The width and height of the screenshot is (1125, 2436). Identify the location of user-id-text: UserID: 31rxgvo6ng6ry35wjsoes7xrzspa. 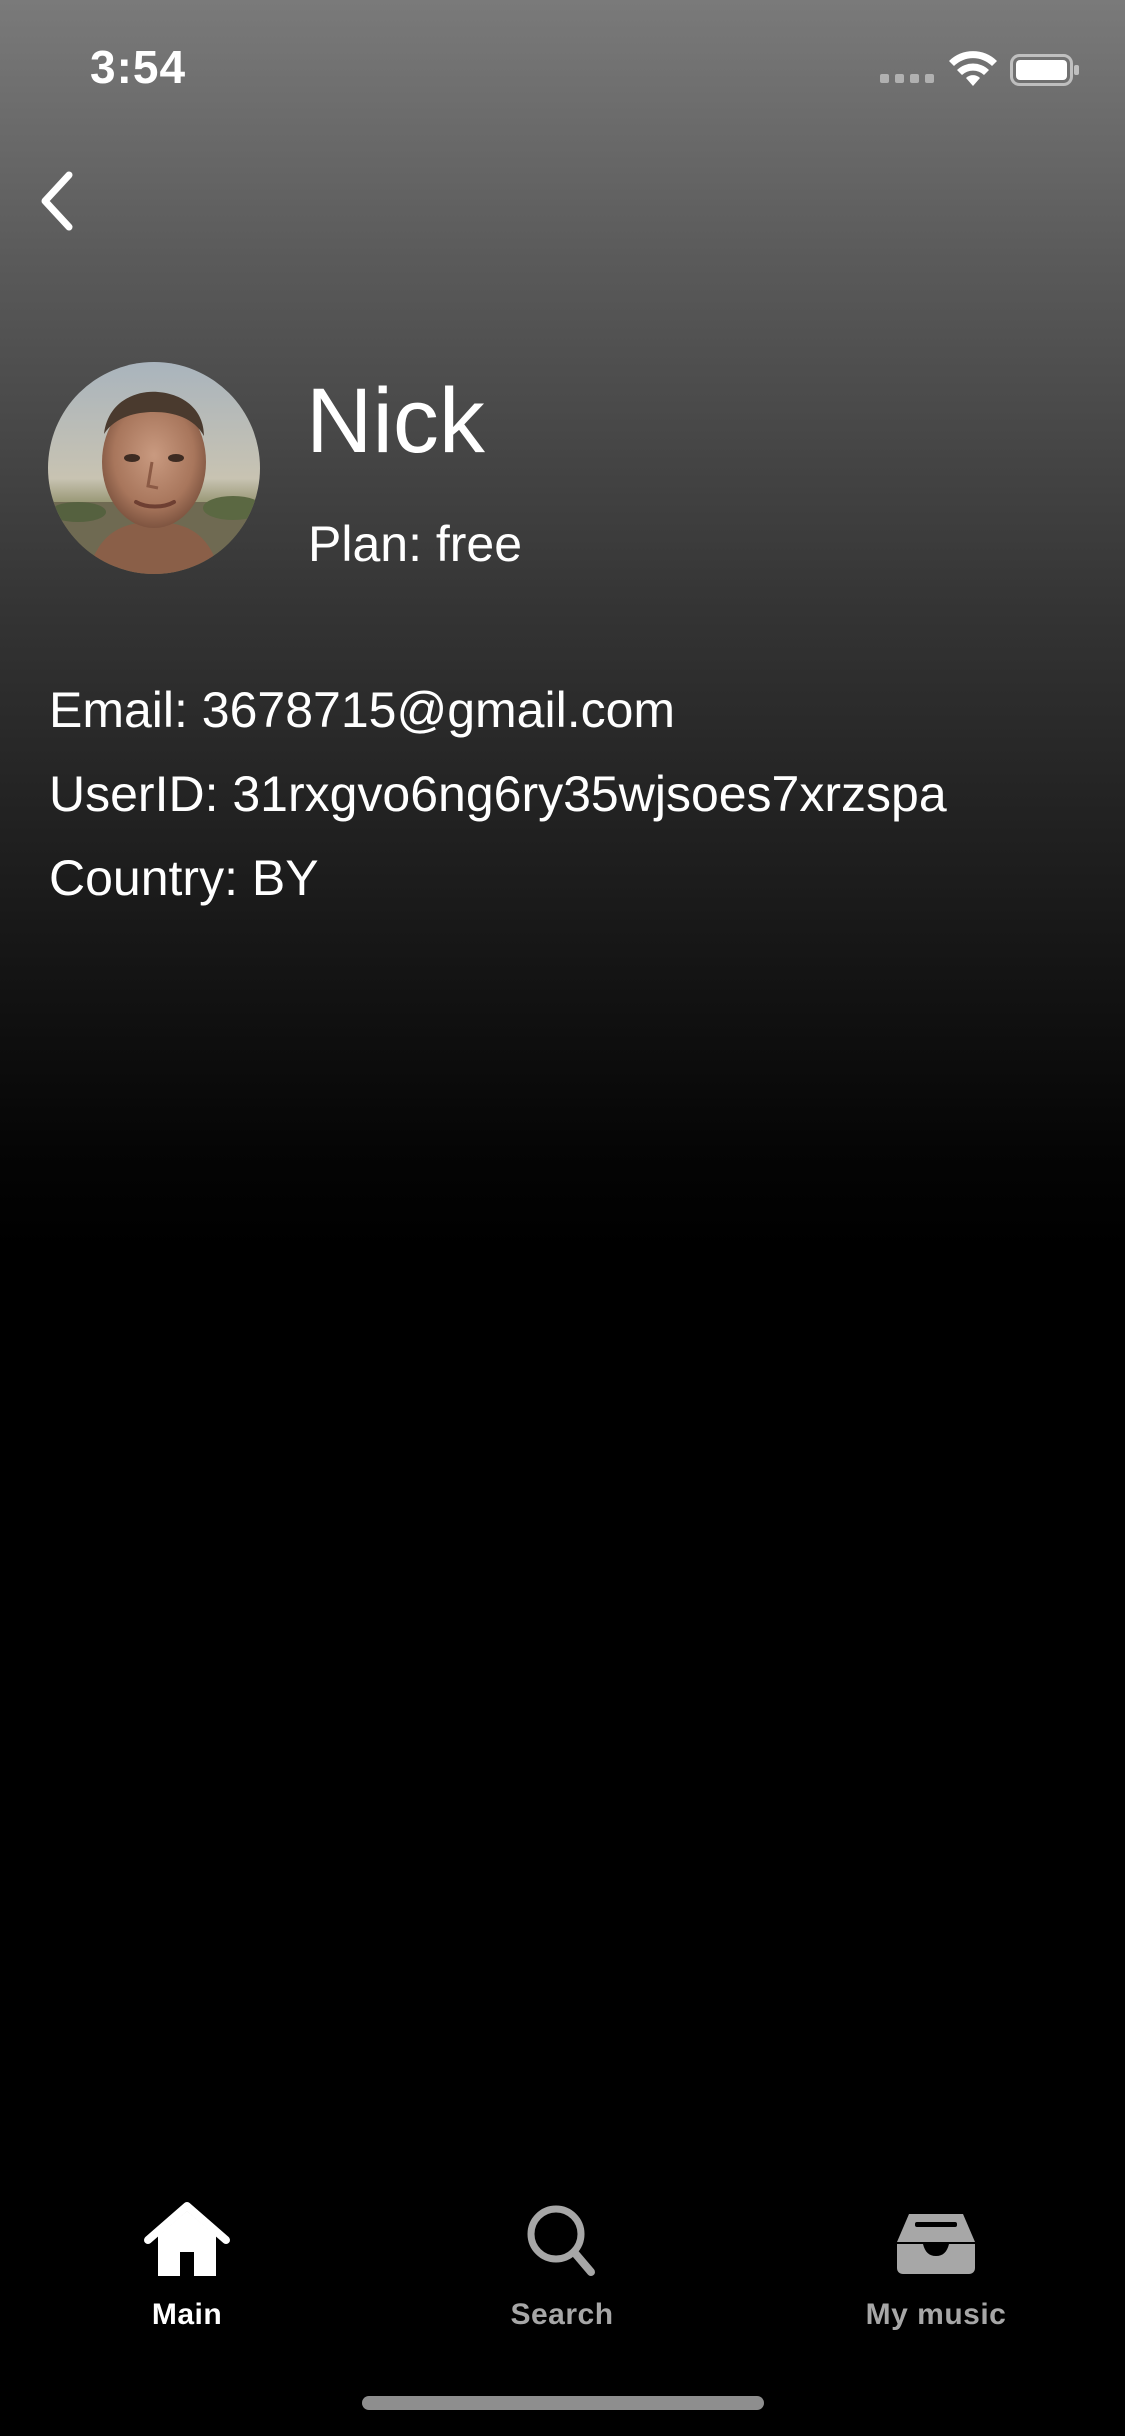
(498, 794).